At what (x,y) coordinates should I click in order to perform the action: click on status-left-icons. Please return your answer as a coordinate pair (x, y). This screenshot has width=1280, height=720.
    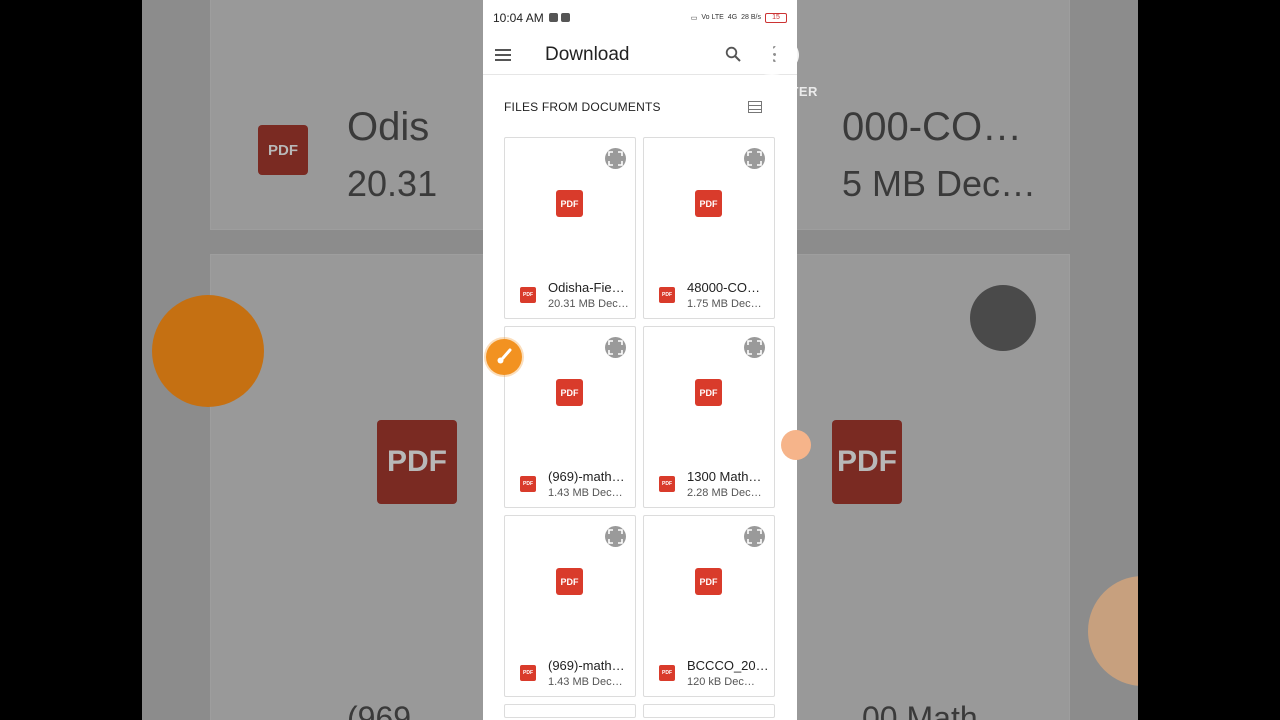
    Looking at the image, I should click on (559, 17).